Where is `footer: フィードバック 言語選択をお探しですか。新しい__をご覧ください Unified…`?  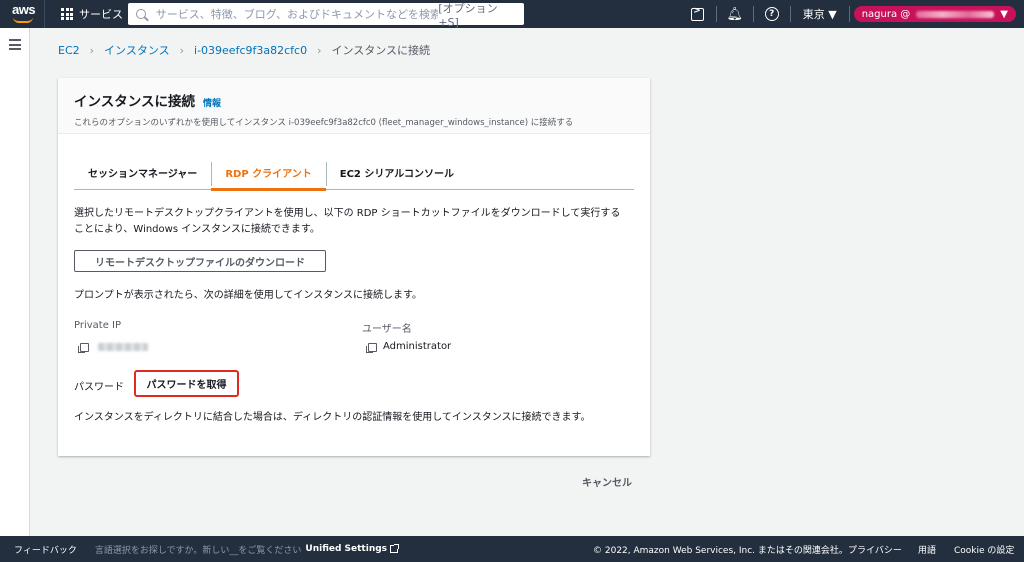 footer: フィードバック 言語選択をお探しですか。新しい__をご覧ください Unified… is located at coordinates (512, 549).